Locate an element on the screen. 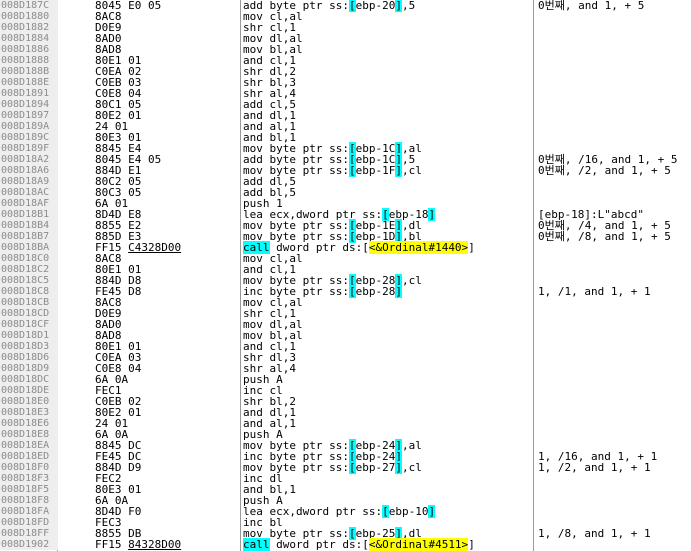 This screenshot has width=691, height=551. address-cell: 008D18F8 is located at coordinates (29, 500).